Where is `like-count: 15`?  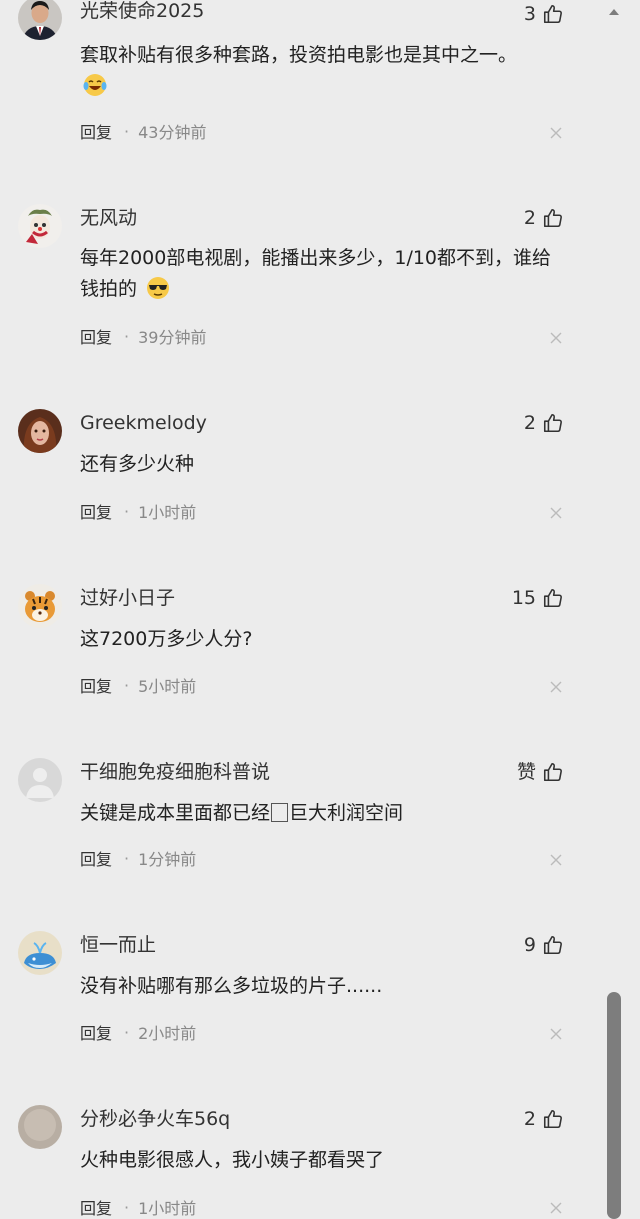 like-count: 15 is located at coordinates (523, 598).